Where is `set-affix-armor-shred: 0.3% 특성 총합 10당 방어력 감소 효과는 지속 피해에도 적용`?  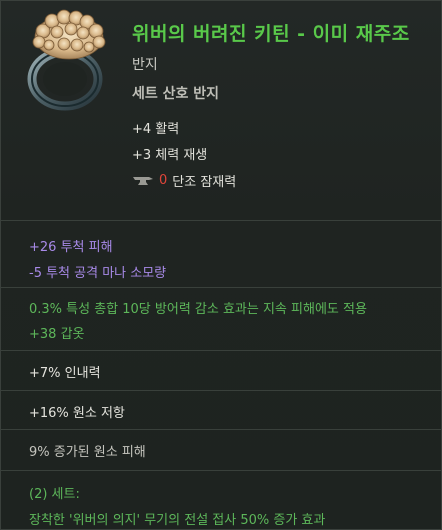
set-affix-armor-shred: 0.3% 특성 총합 10당 방어력 감소 효과는 지속 피해에도 적용 is located at coordinates (198, 309).